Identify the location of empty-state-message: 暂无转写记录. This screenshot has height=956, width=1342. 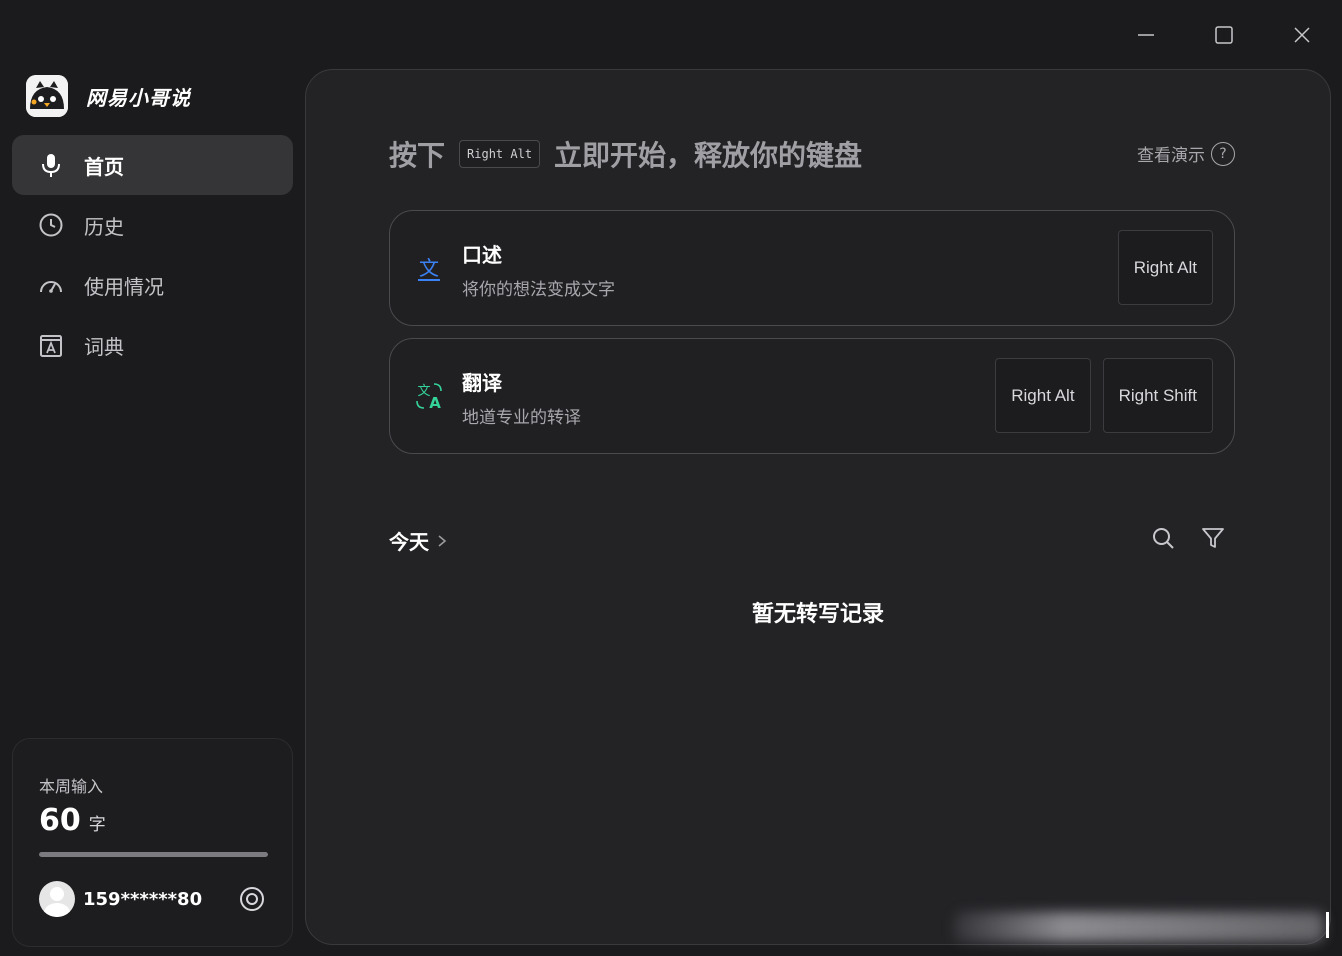
(817, 614).